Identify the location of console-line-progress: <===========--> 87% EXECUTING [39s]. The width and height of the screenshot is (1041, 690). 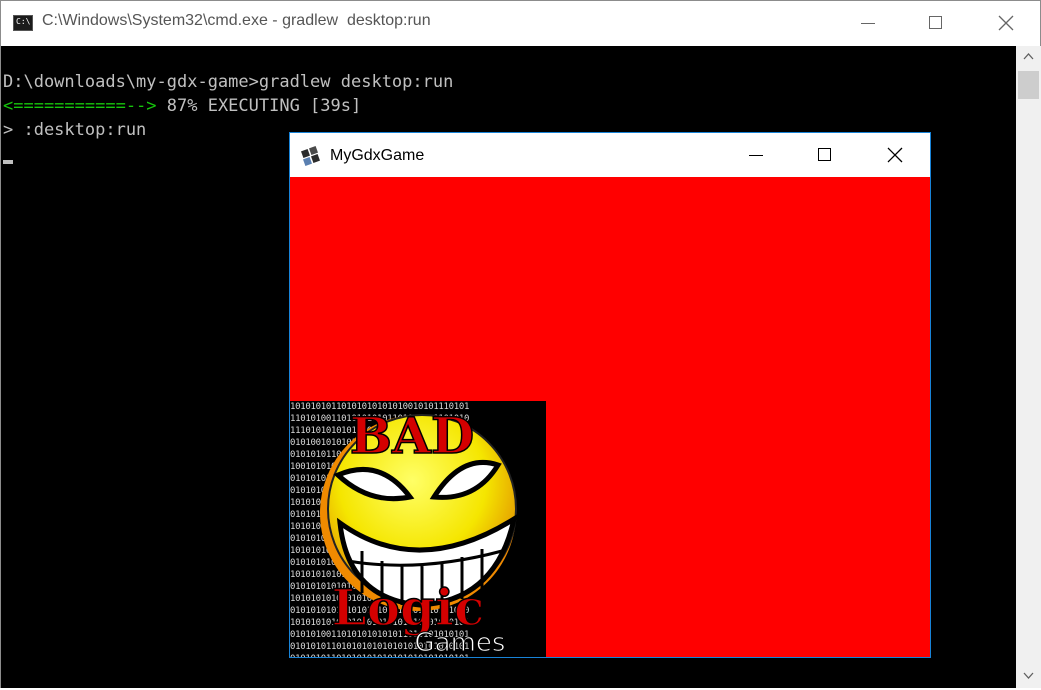
(182, 106).